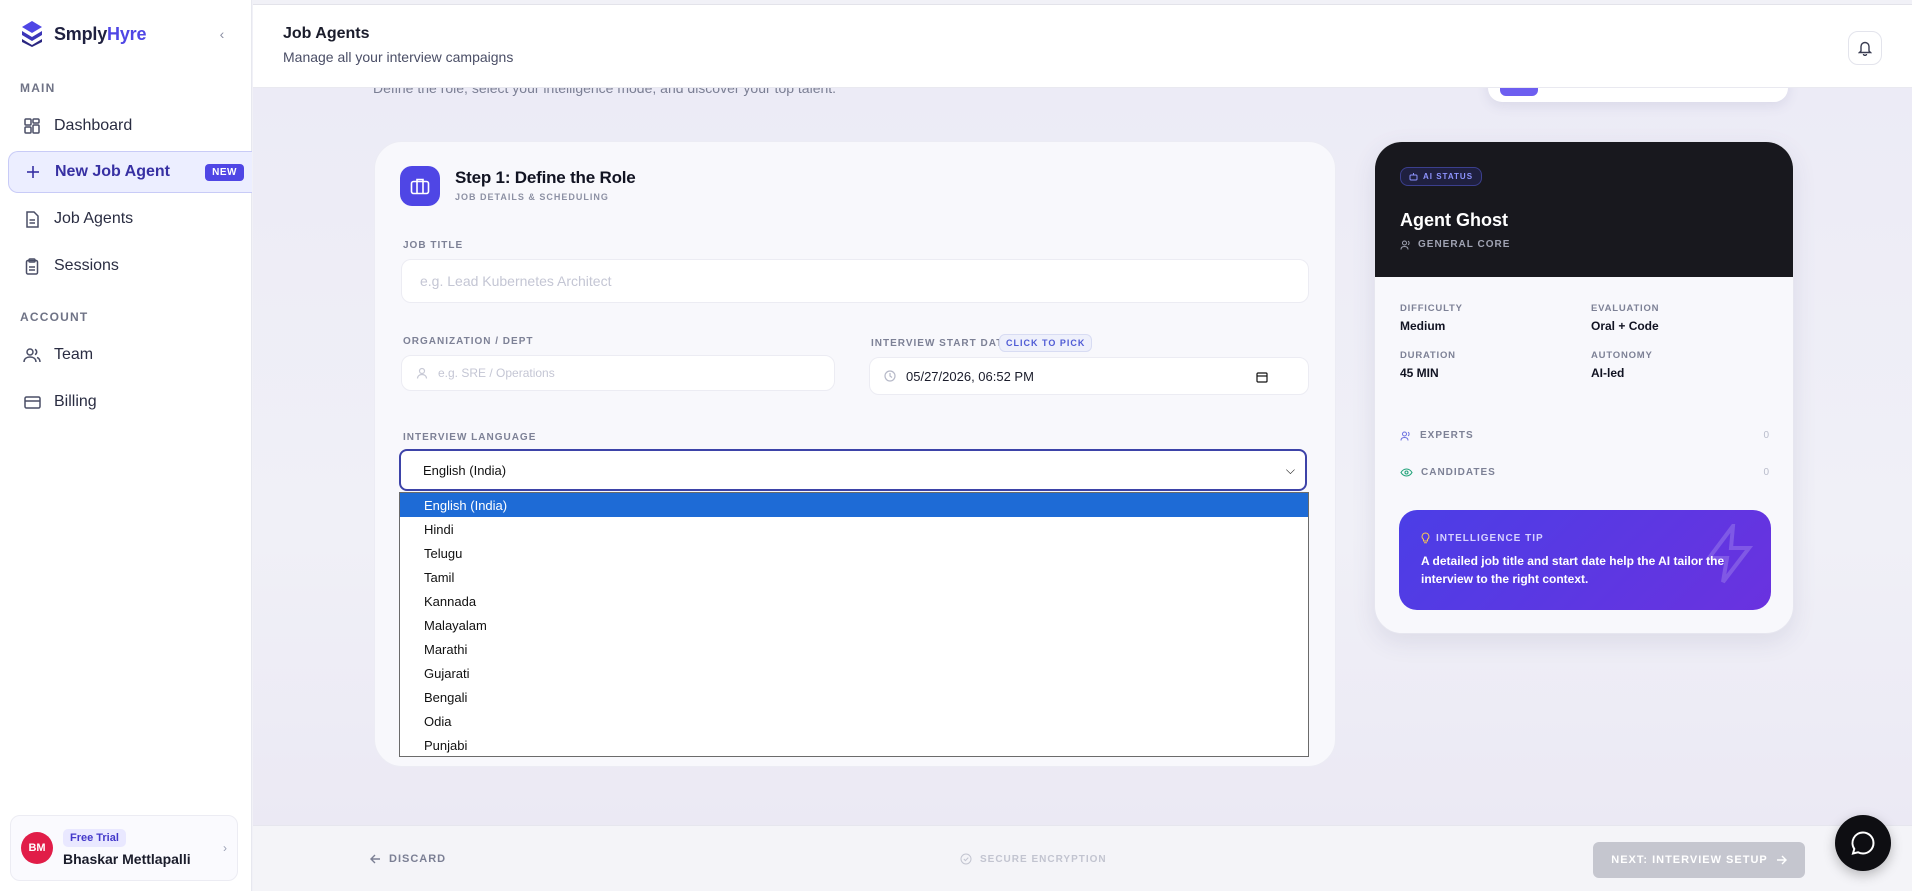  I want to click on candidates-count: 0, so click(1766, 472).